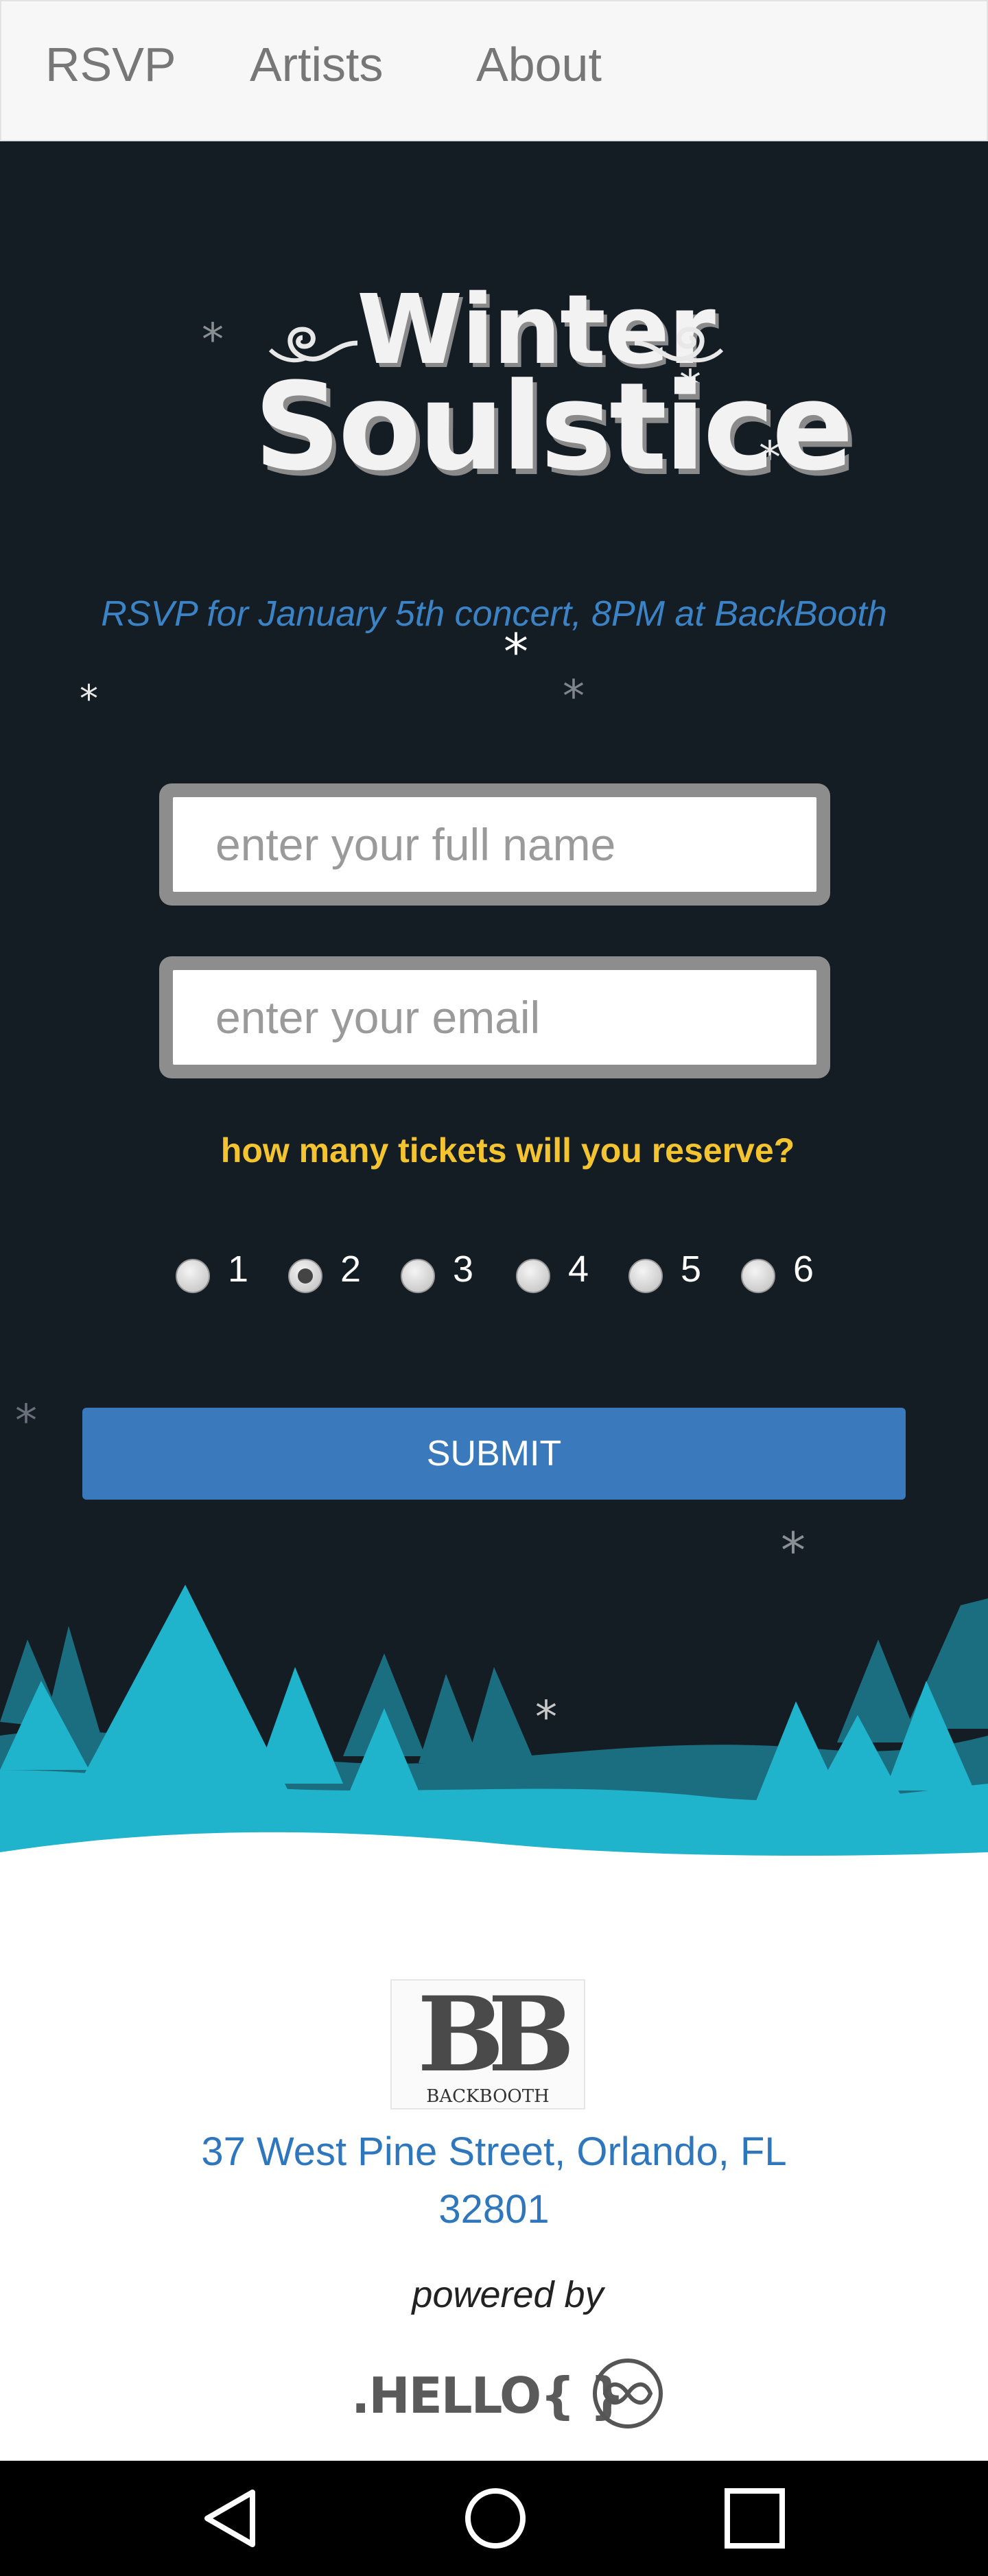 This screenshot has height=2576, width=988. What do you see at coordinates (507, 1150) in the screenshot?
I see `ticket-question: how many tickets will you reserve?` at bounding box center [507, 1150].